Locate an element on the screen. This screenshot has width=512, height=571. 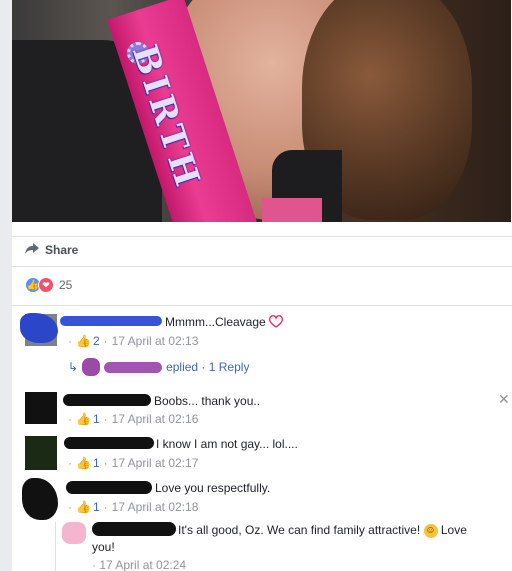
close-icon: ✕ is located at coordinates (504, 399).